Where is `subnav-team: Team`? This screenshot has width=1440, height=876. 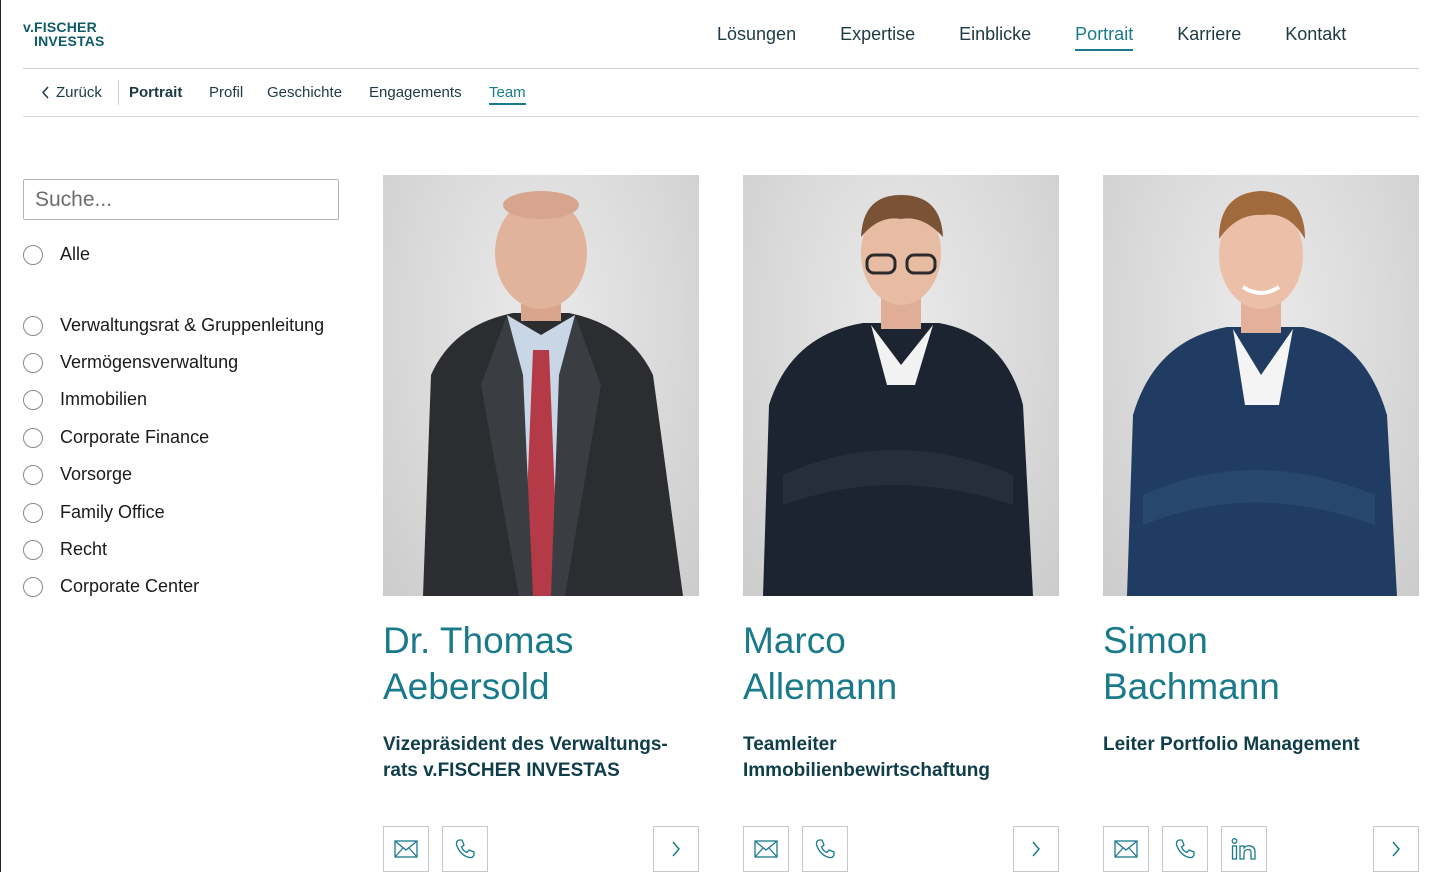 subnav-team: Team is located at coordinates (507, 94).